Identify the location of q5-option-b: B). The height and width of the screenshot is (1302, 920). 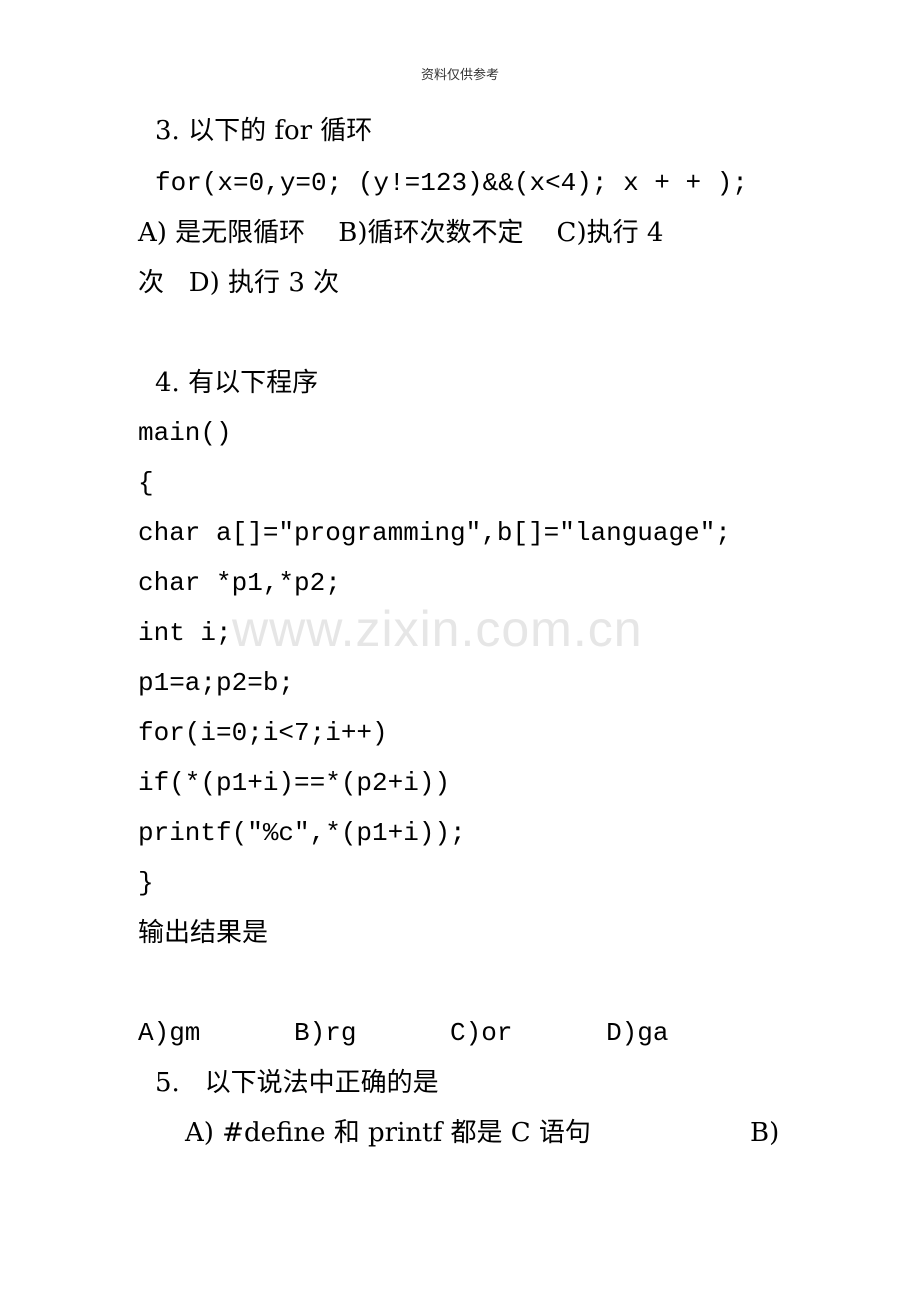
(765, 1133).